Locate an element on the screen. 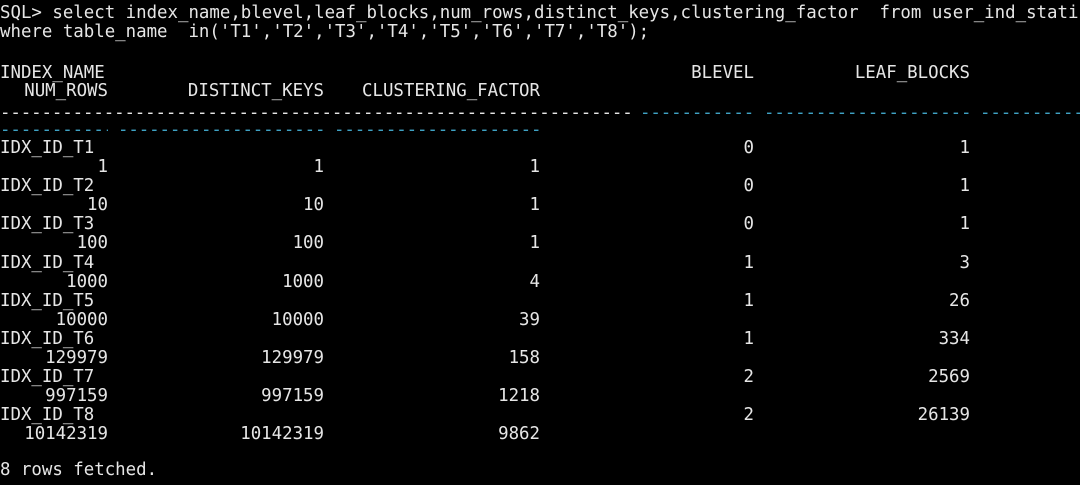 The image size is (1080, 485). cell-index-name: IDX_ID_T6 is located at coordinates (47, 339).